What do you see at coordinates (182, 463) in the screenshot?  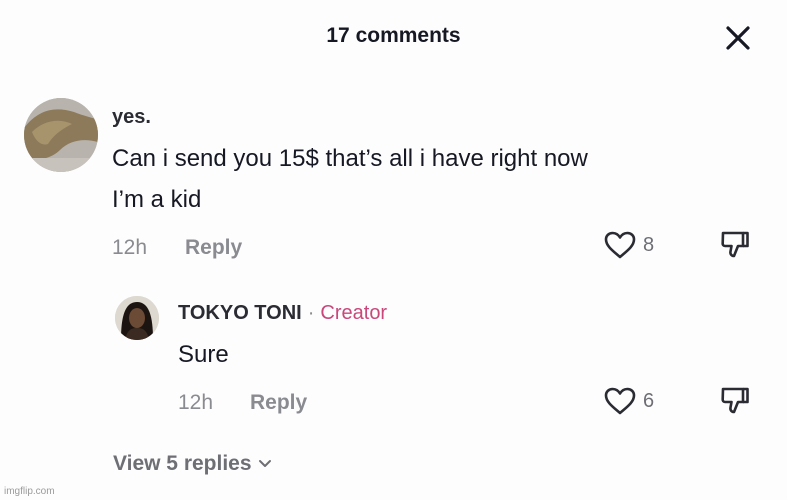 I see `view-replies-label: View 5 replies` at bounding box center [182, 463].